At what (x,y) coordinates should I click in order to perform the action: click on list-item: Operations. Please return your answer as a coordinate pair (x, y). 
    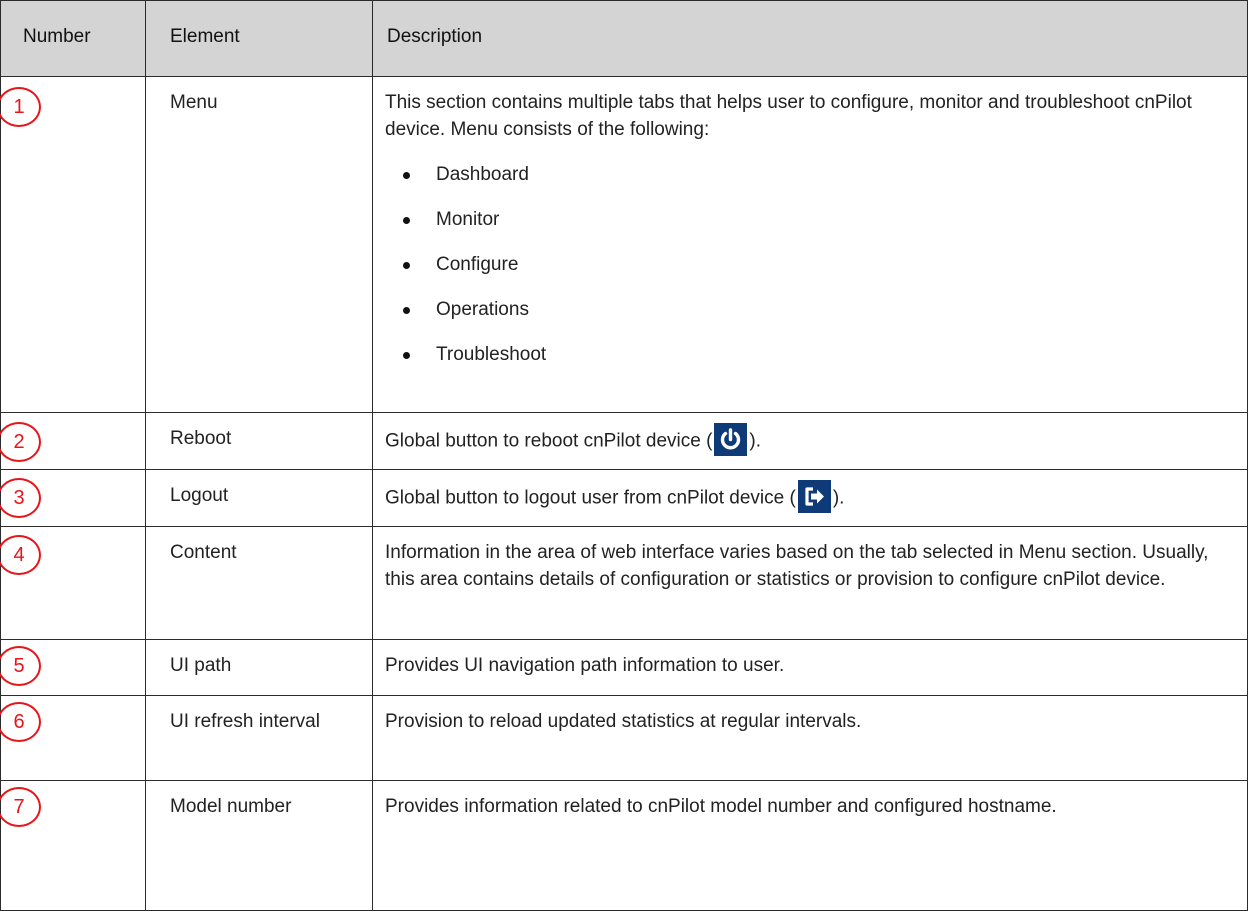
    Looking at the image, I should click on (811, 309).